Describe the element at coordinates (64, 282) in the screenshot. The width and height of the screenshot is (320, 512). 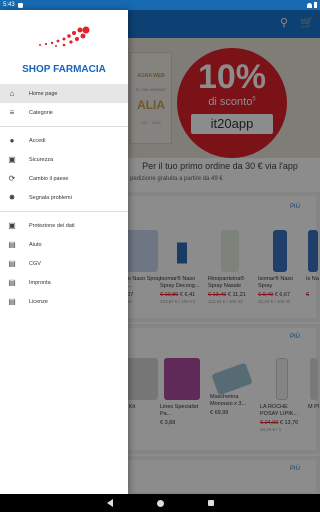
I see `drawer-item-imprint: ▤ Impronta` at that location.